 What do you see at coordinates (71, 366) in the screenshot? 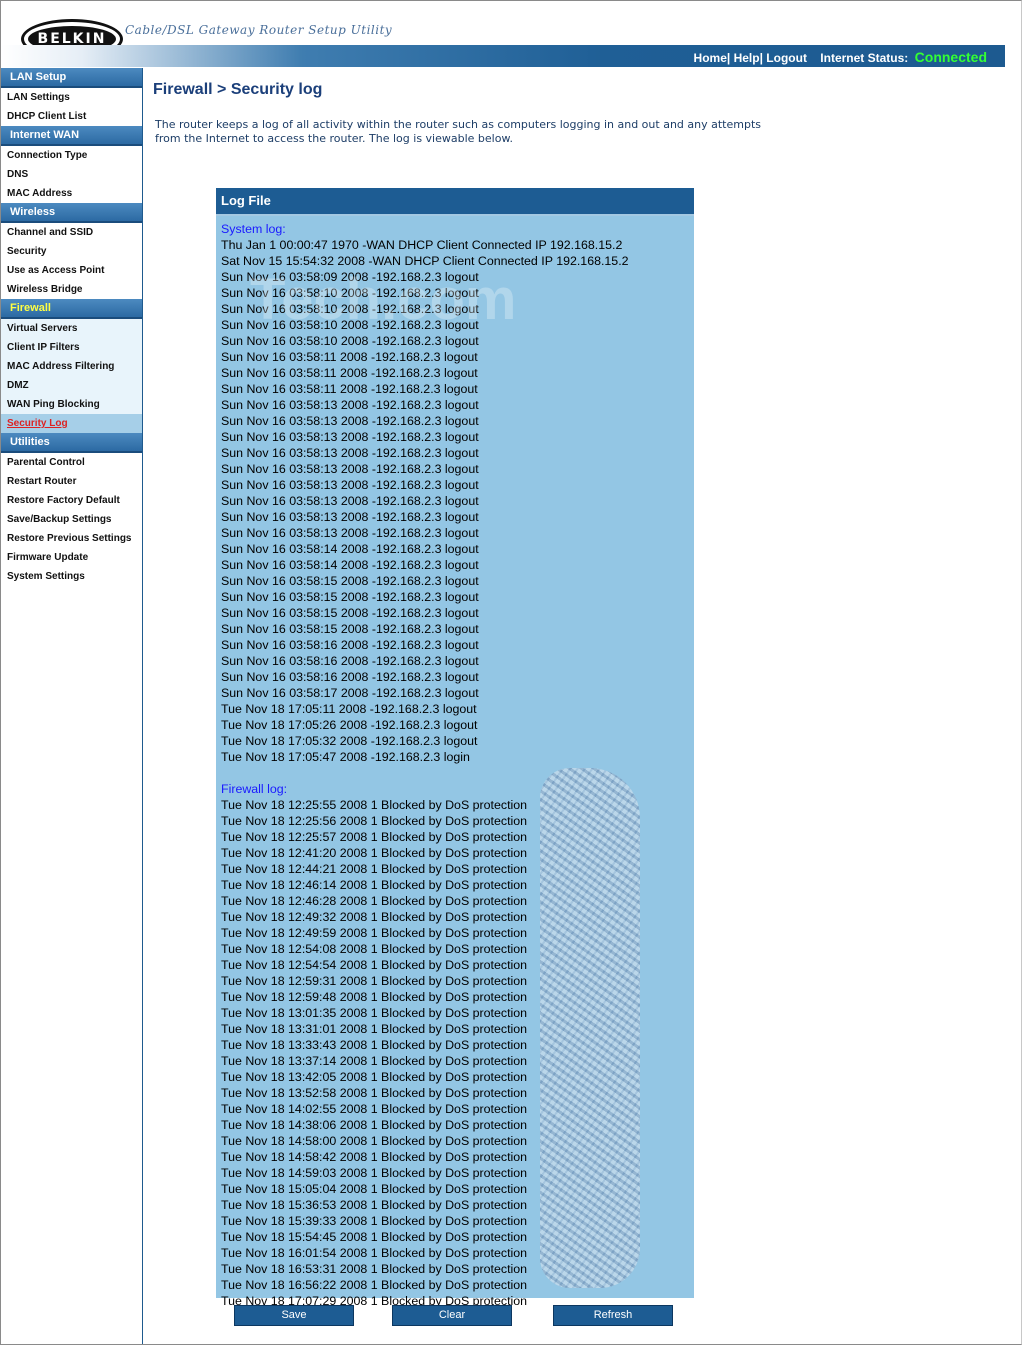
I see `sidebar-item-mac-filtering: MAC Address Filtering` at bounding box center [71, 366].